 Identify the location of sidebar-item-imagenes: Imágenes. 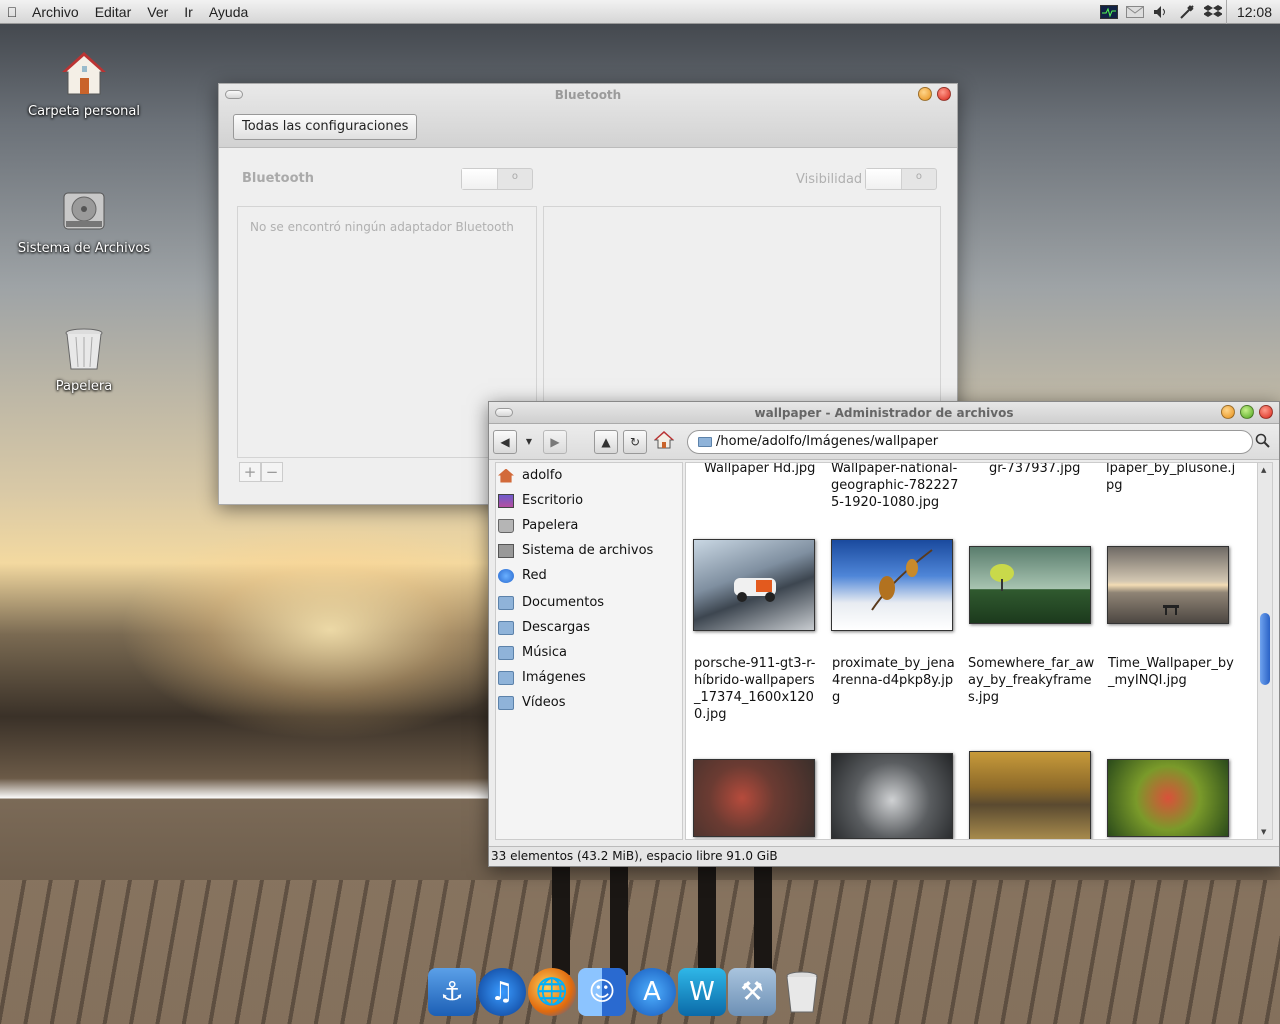
(589, 677).